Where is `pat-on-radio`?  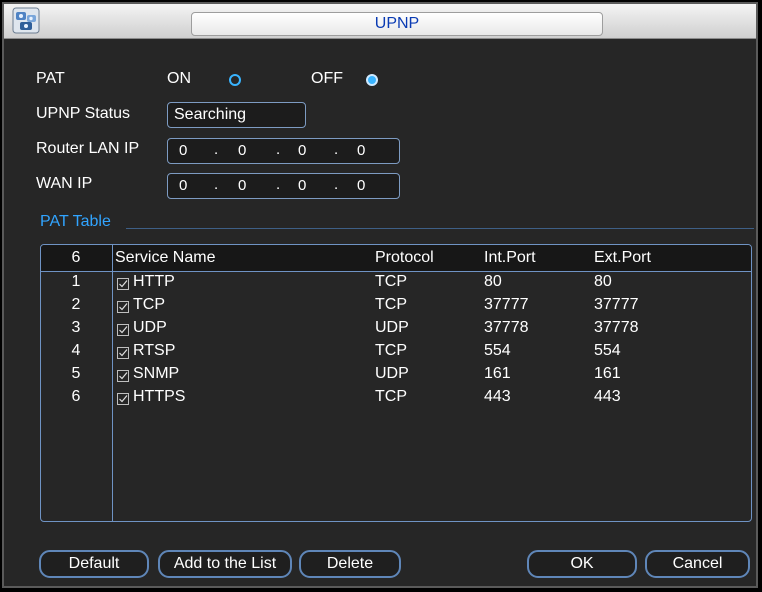 pat-on-radio is located at coordinates (235, 80).